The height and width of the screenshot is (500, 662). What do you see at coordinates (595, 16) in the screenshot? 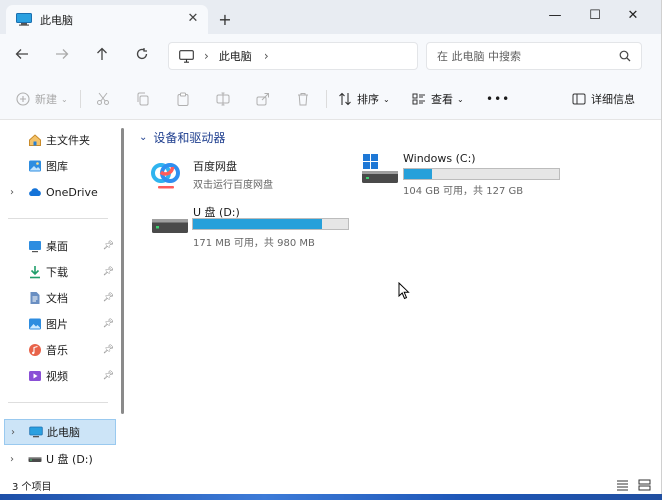
I see `maximize-button: ☐` at bounding box center [595, 16].